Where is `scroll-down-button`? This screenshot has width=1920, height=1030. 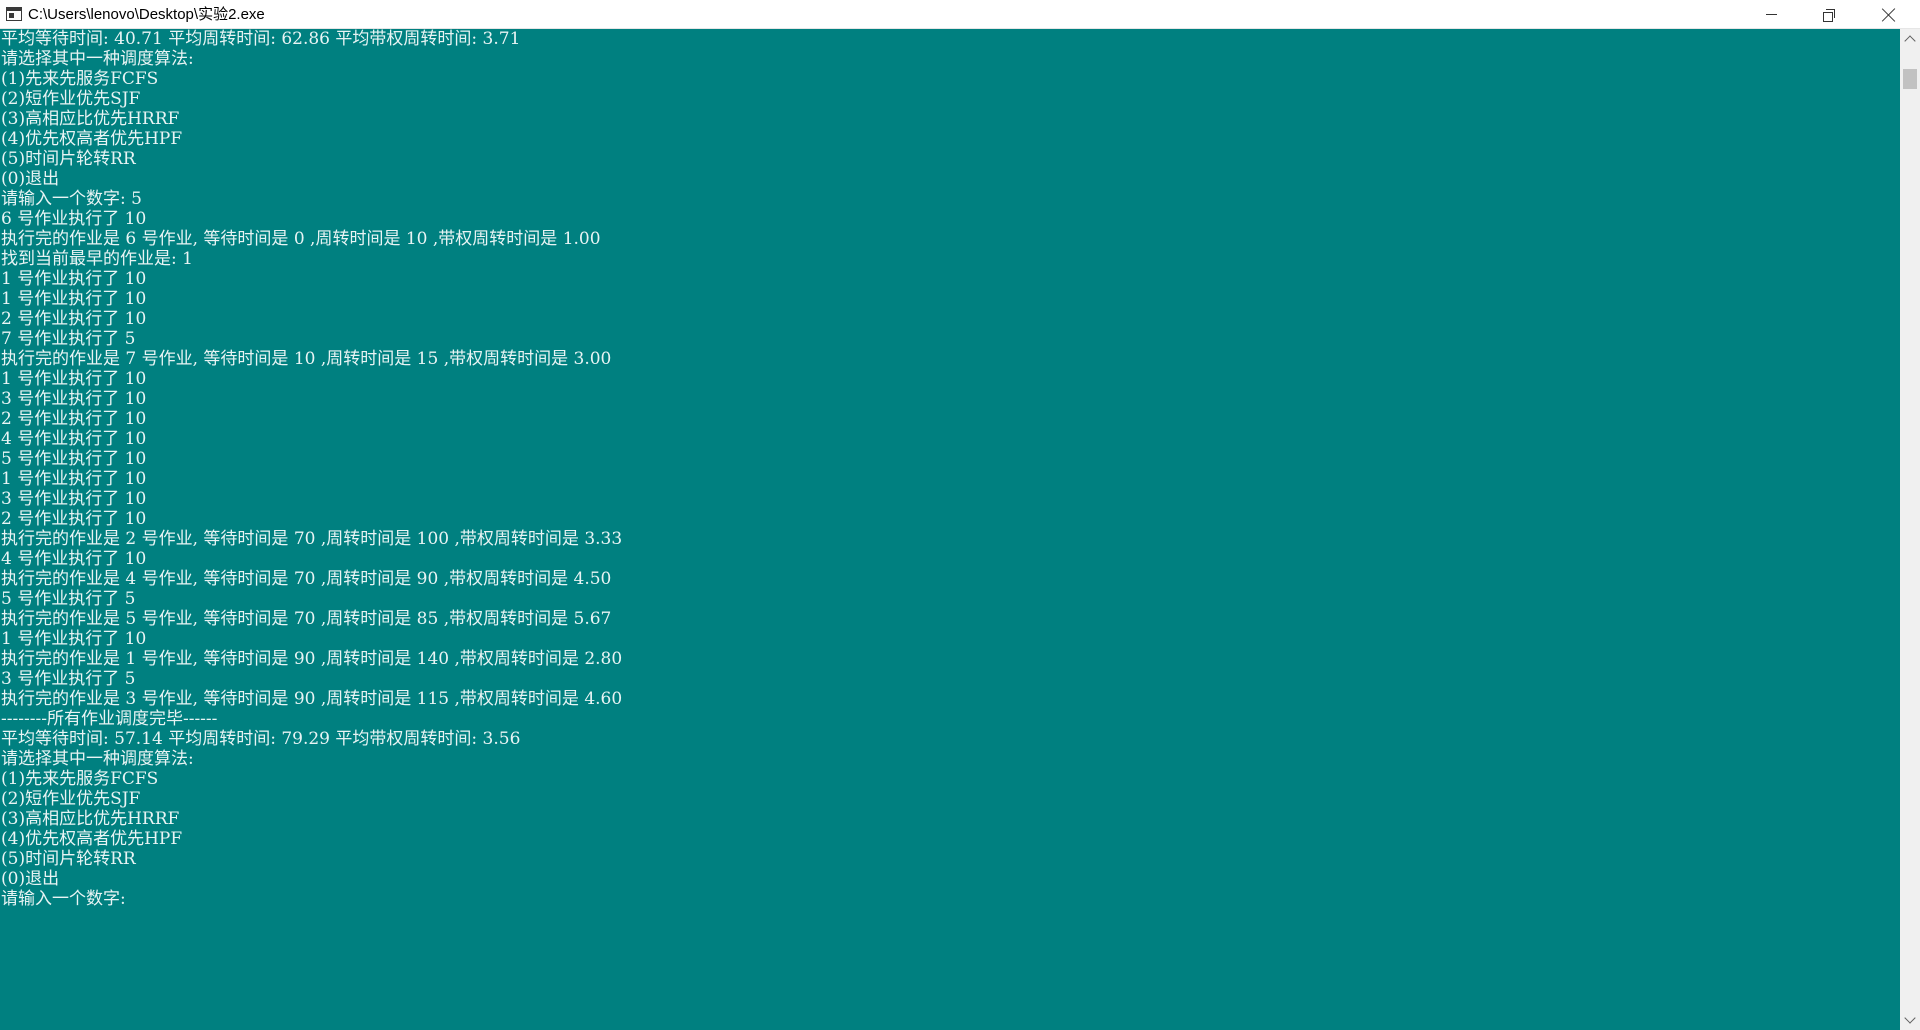
scroll-down-button is located at coordinates (1910, 1020).